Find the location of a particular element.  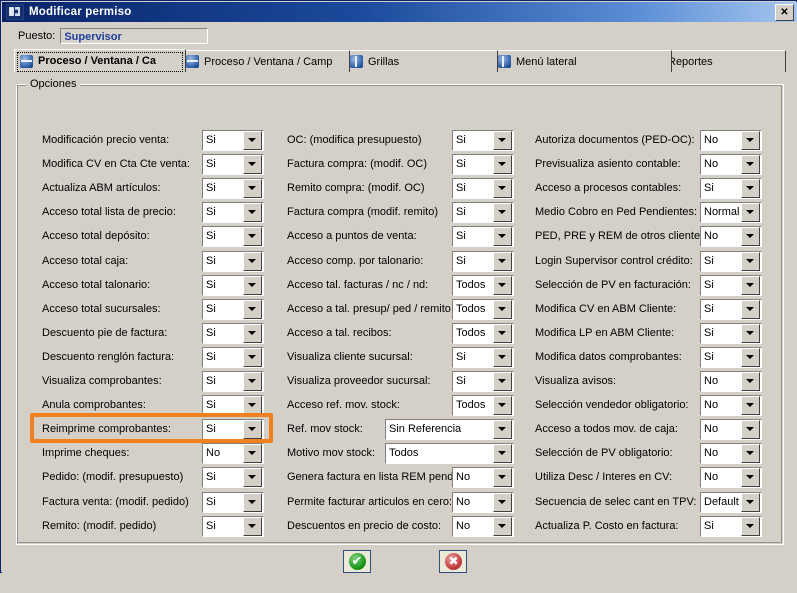

option-select: Default is located at coordinates (731, 502).